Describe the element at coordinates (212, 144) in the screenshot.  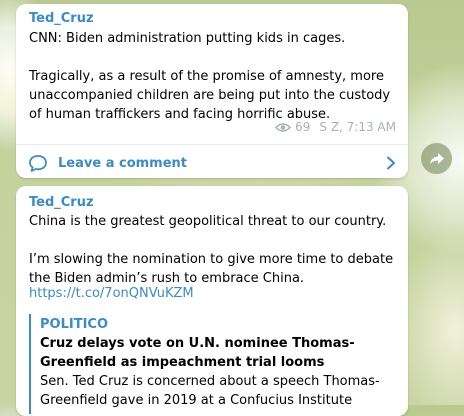
I see `divider` at that location.